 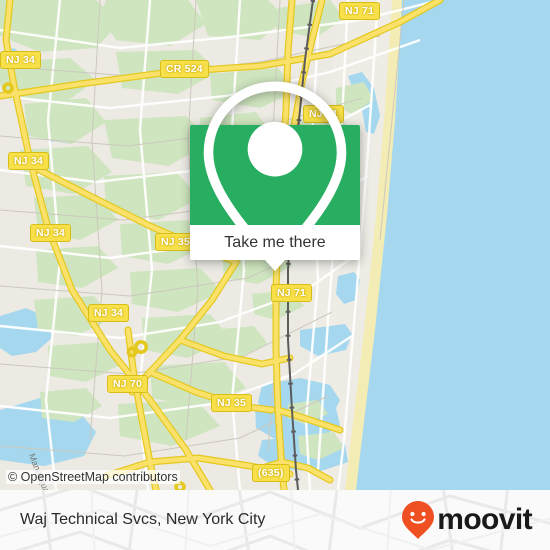 I want to click on road-shield-label: (635), so click(x=271, y=472).